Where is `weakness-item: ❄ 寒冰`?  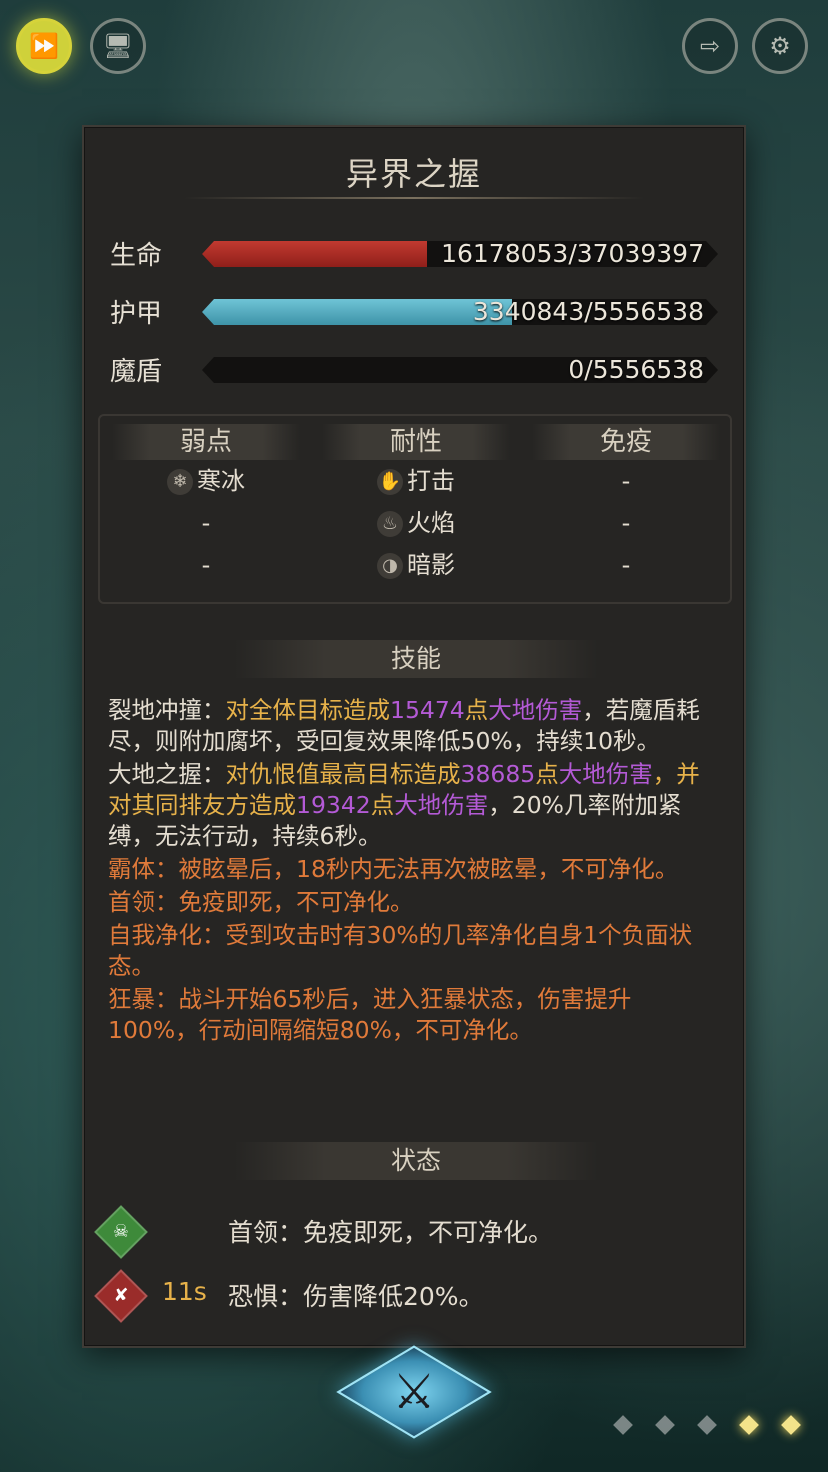 weakness-item: ❄ 寒冰 is located at coordinates (206, 481).